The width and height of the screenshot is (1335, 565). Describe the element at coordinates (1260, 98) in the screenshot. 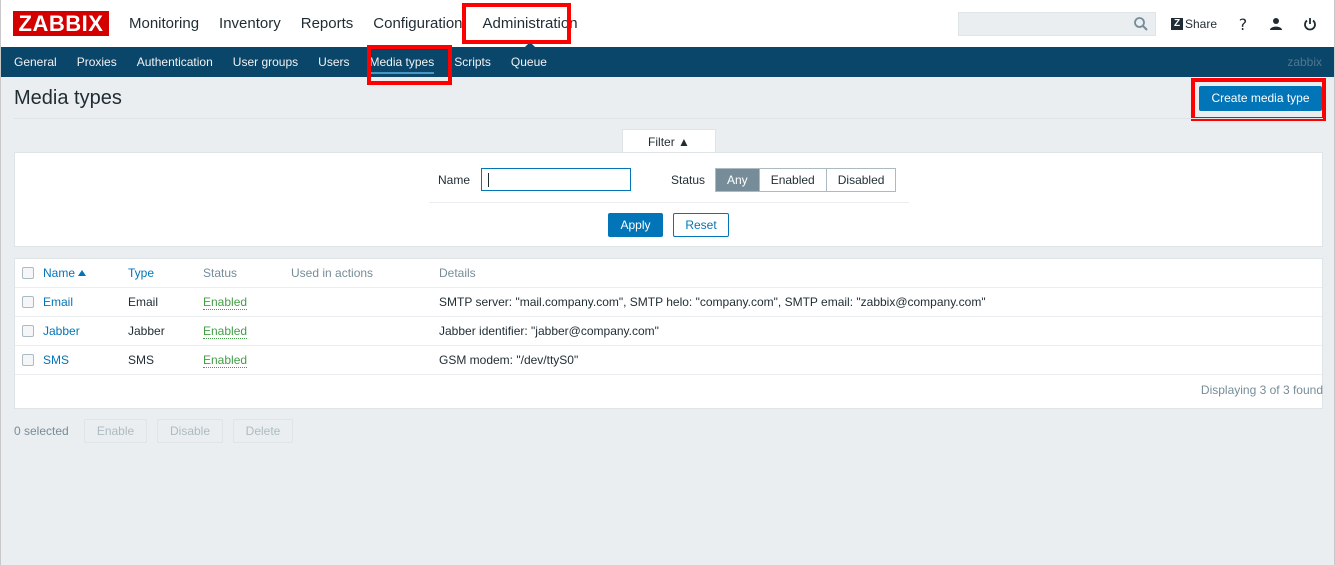

I see `create-media-type-button: Create media type` at that location.